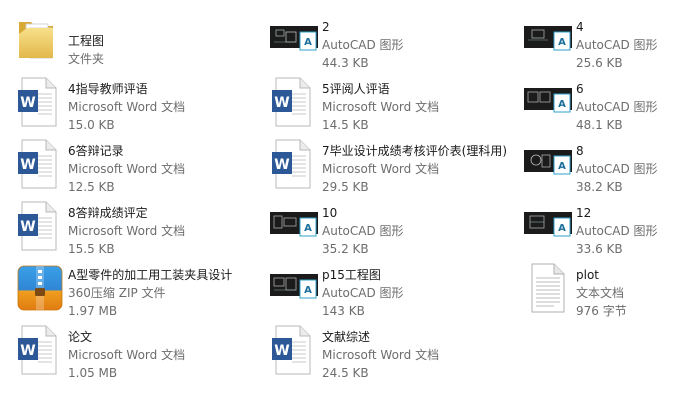  I want to click on file-name: 论文, so click(80, 337).